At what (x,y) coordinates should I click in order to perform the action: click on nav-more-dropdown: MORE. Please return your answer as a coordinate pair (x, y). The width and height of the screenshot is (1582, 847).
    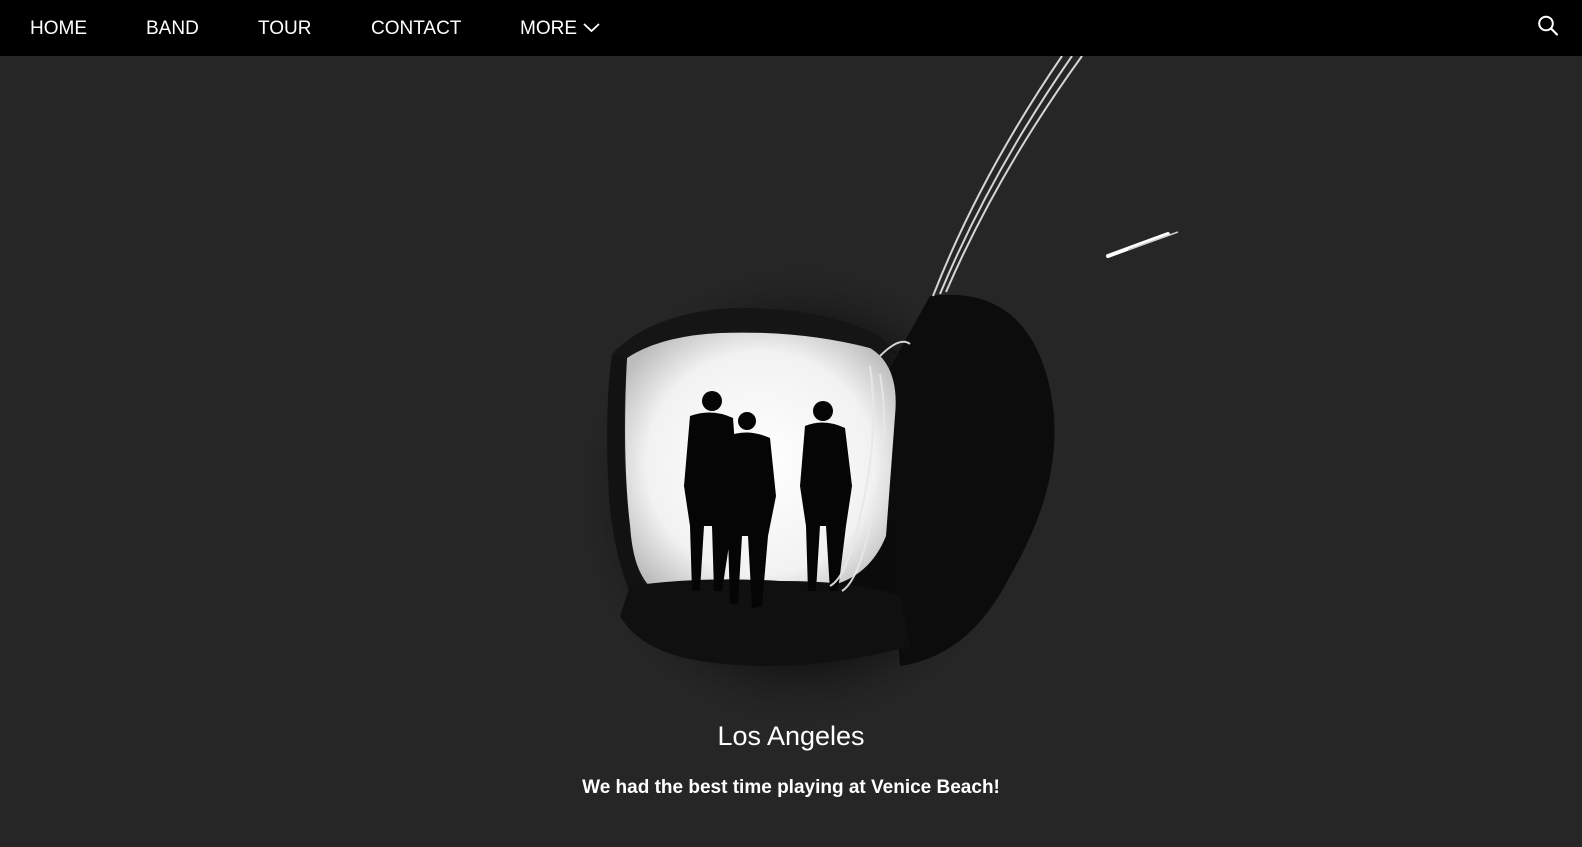
    Looking at the image, I should click on (560, 28).